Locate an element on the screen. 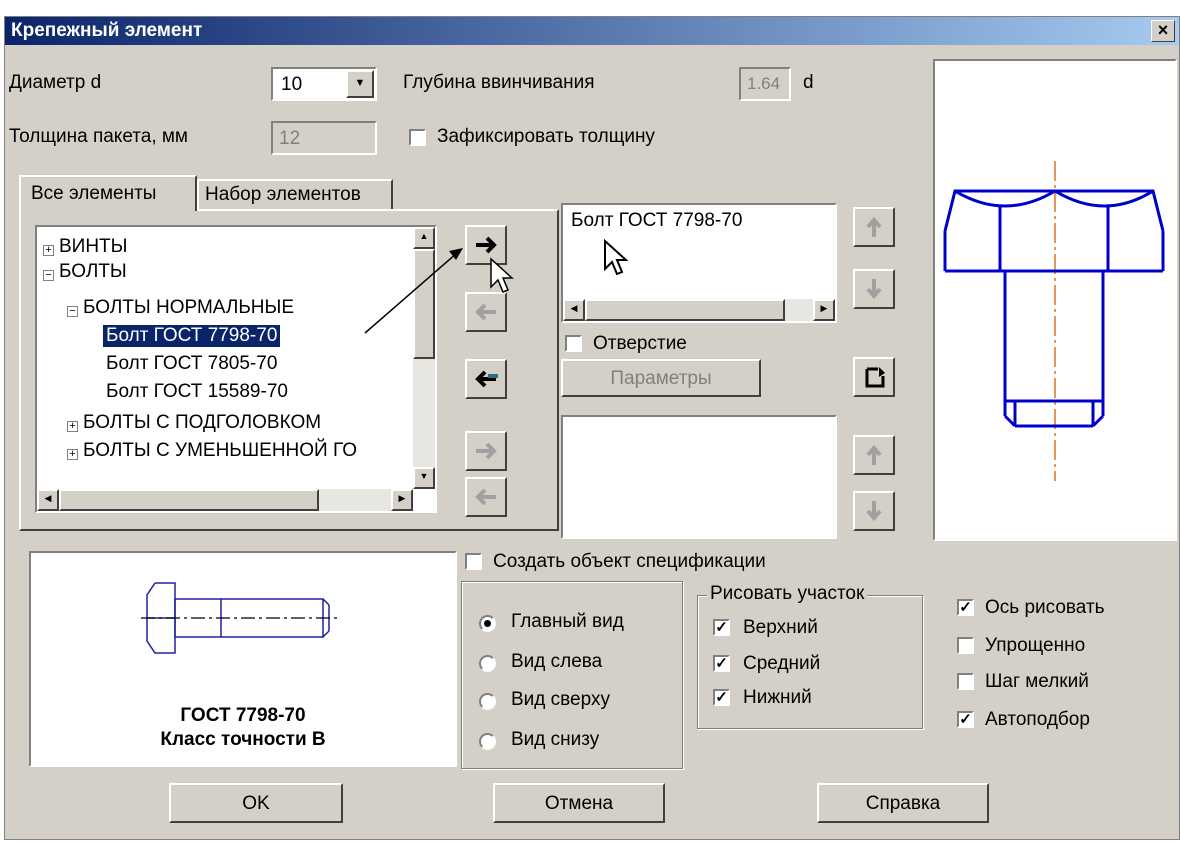  fine-pitch-checkbox is located at coordinates (965, 681).